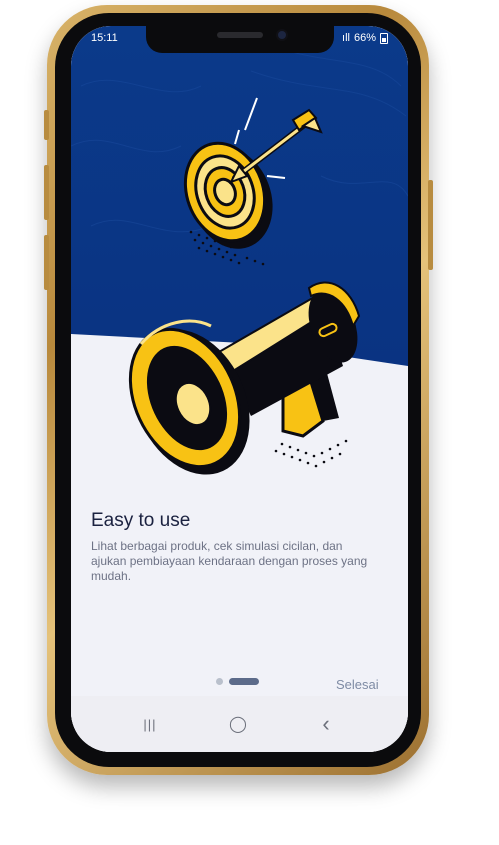 This screenshot has height=845, width=499. What do you see at coordinates (240, 39) in the screenshot?
I see `notch` at bounding box center [240, 39].